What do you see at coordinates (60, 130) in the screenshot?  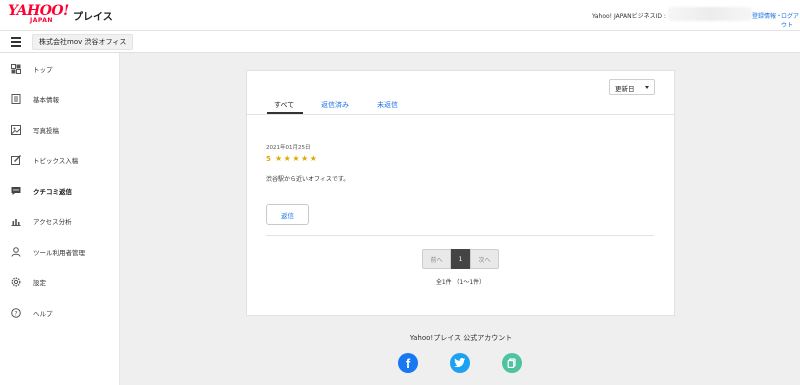 I see `sidebar-item-photo-post: 写真投稿` at bounding box center [60, 130].